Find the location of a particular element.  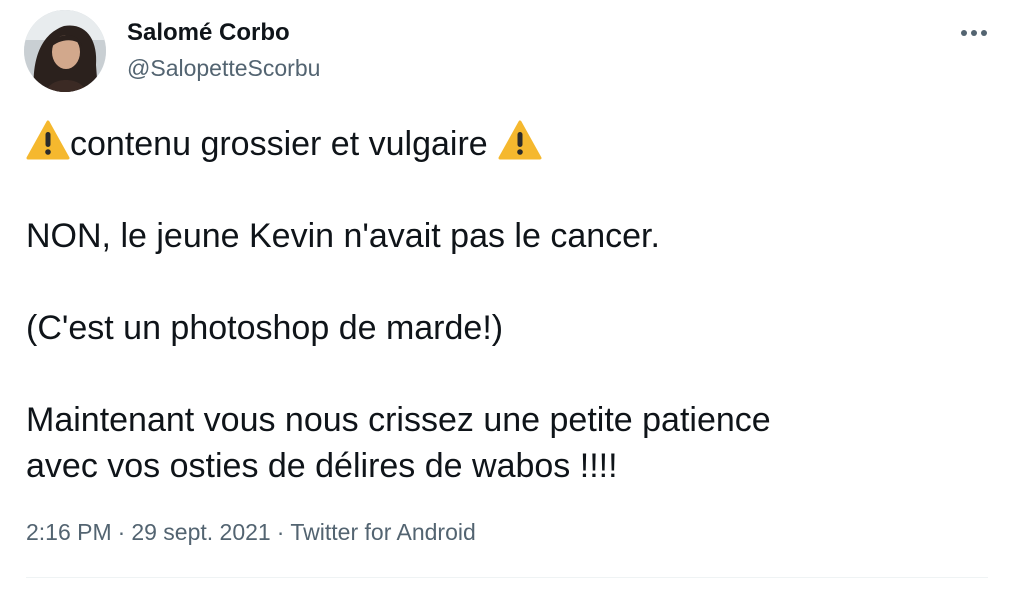

tweet-line-3: (C'est un photoshop de marde!) is located at coordinates (265, 328).